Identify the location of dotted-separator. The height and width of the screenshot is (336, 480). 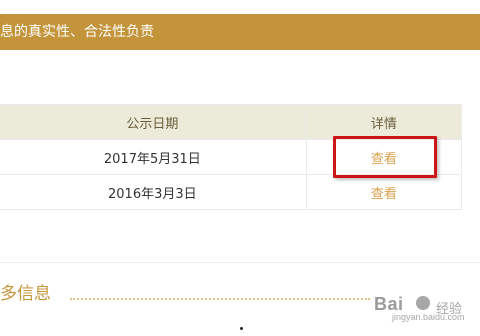
(220, 299).